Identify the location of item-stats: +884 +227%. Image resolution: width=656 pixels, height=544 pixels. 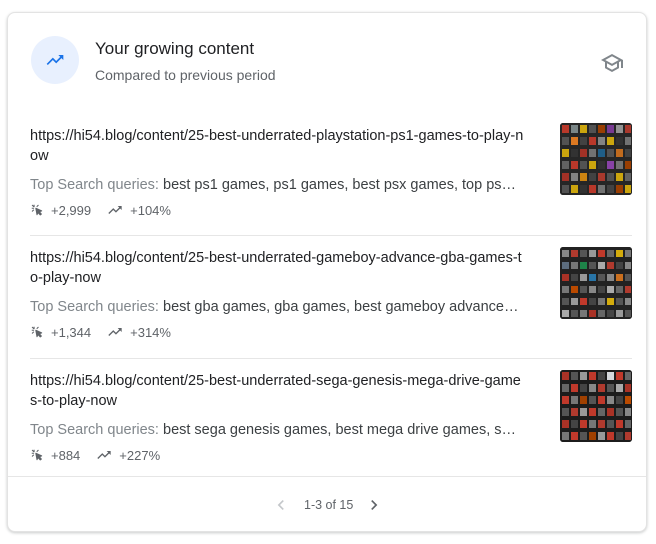
(103, 455).